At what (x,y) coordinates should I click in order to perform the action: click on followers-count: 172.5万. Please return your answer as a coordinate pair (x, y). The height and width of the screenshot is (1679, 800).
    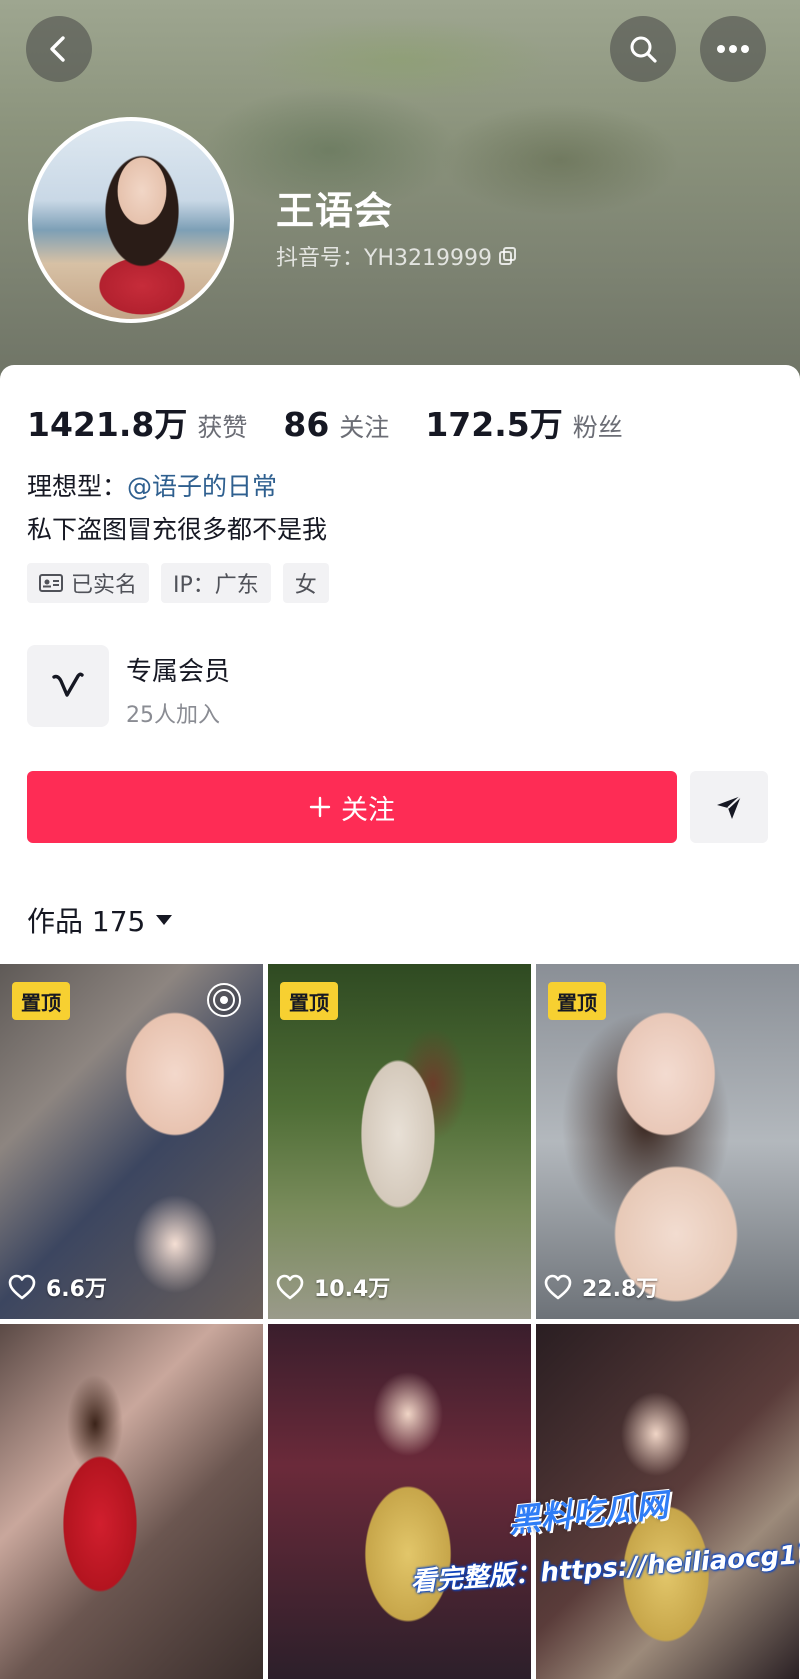
    Looking at the image, I should click on (493, 422).